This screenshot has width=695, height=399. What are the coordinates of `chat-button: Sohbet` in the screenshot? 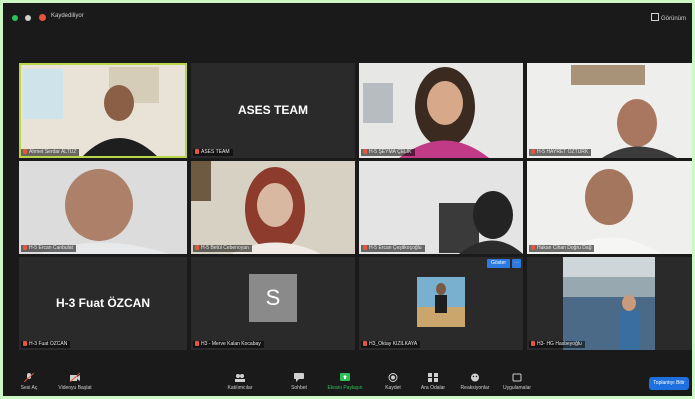 It's located at (299, 382).